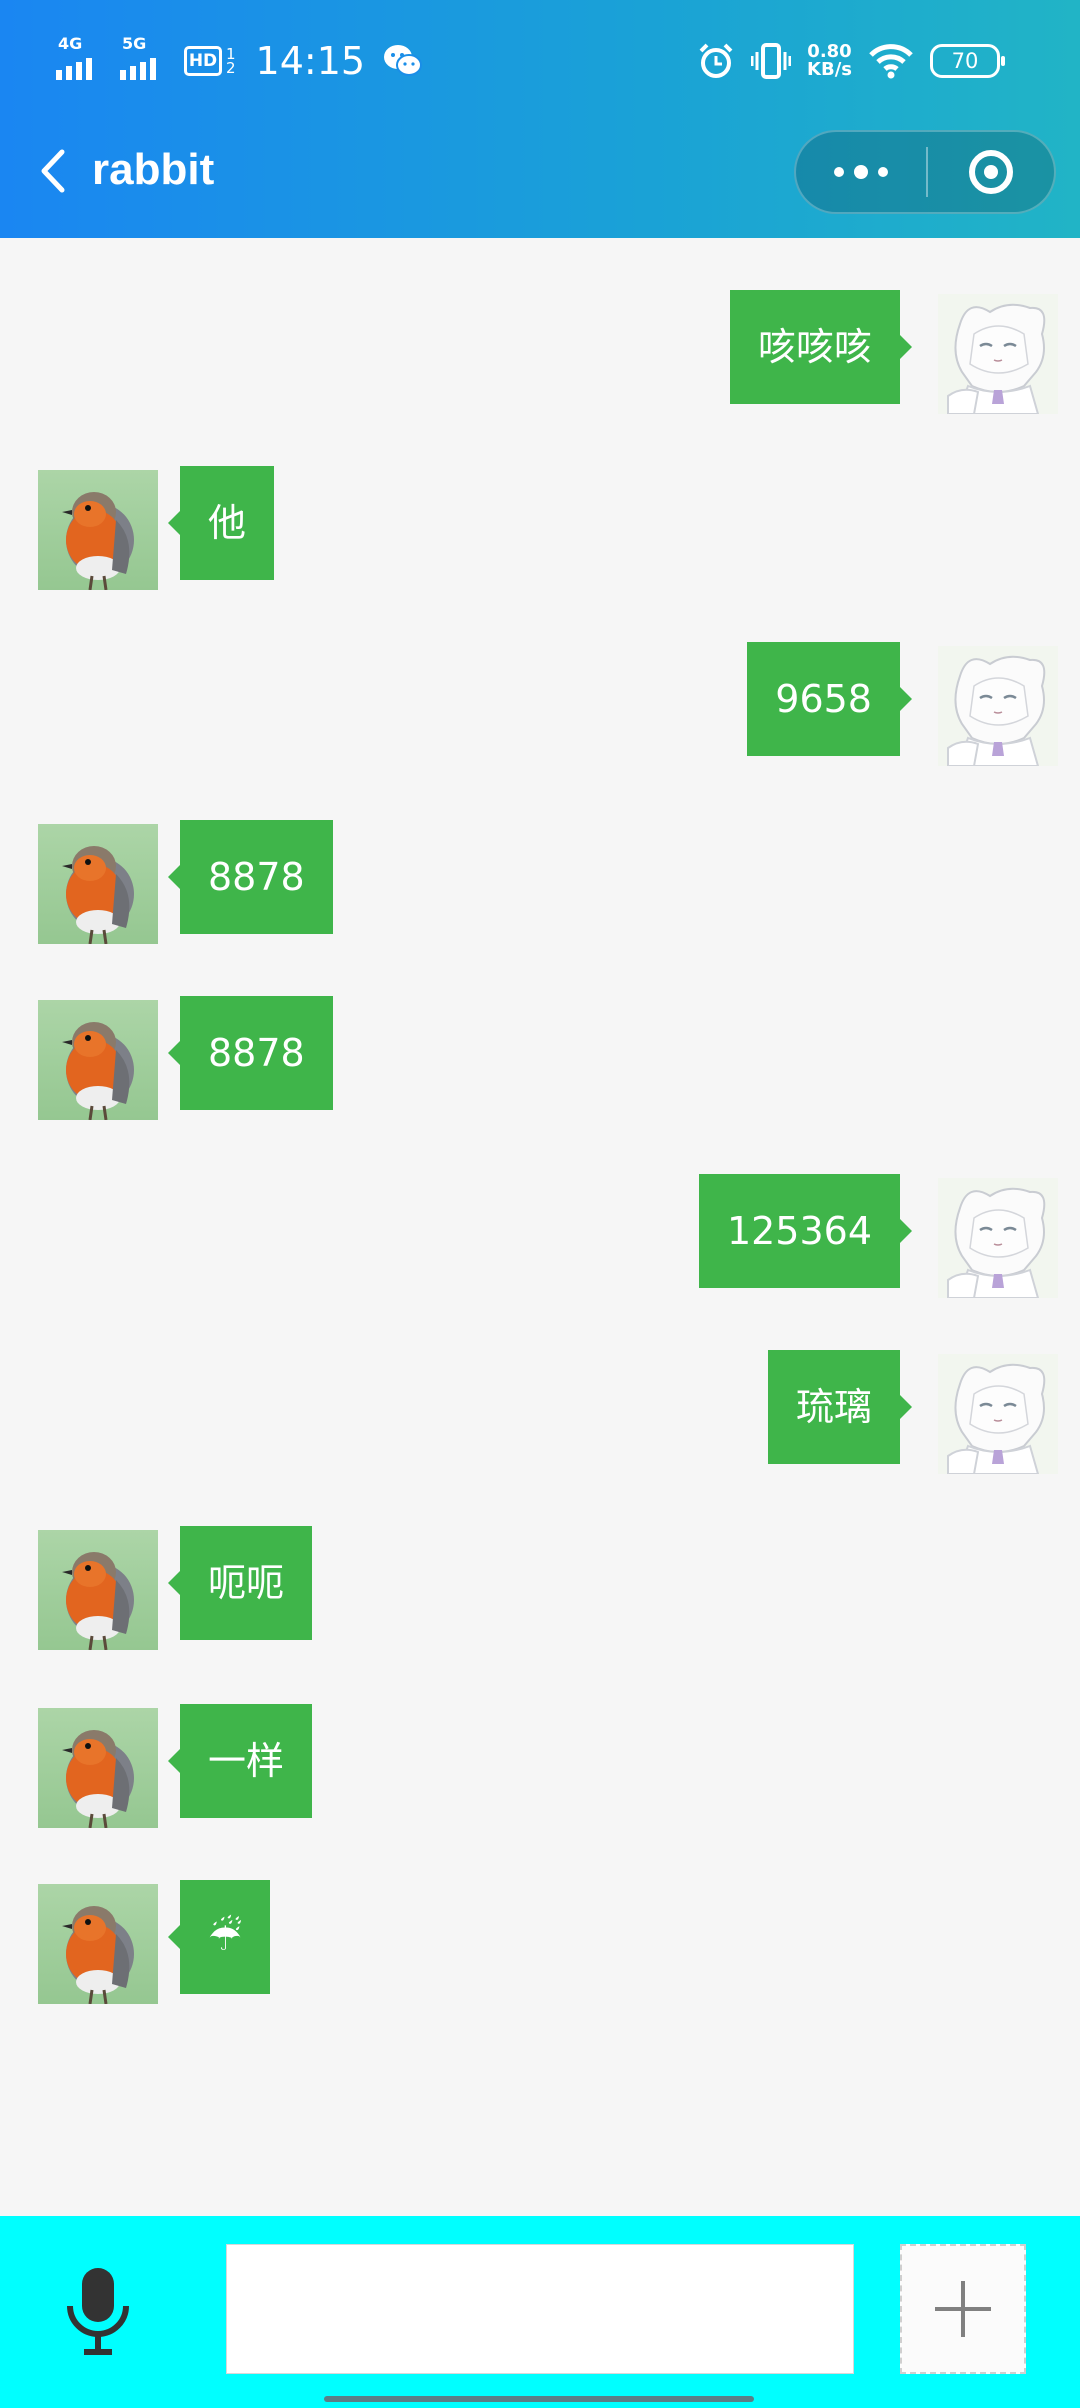  What do you see at coordinates (231, 61) in the screenshot?
I see `hd-sim-indicator: 12` at bounding box center [231, 61].